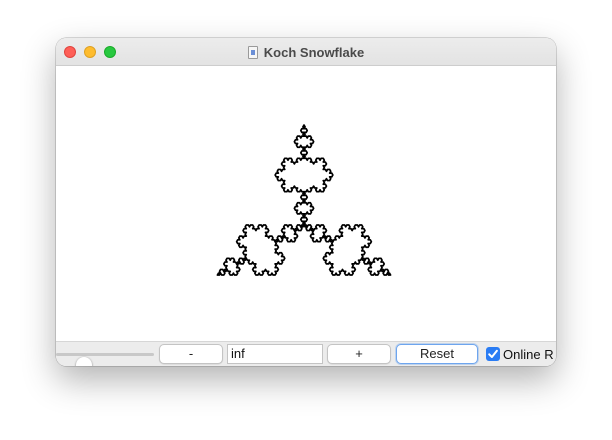  I want to click on iteration-slider, so click(105, 359).